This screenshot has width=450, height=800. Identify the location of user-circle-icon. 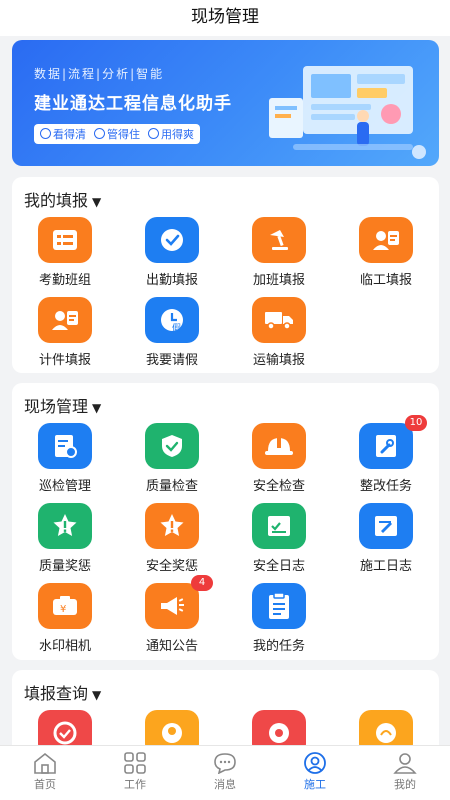
(315, 763).